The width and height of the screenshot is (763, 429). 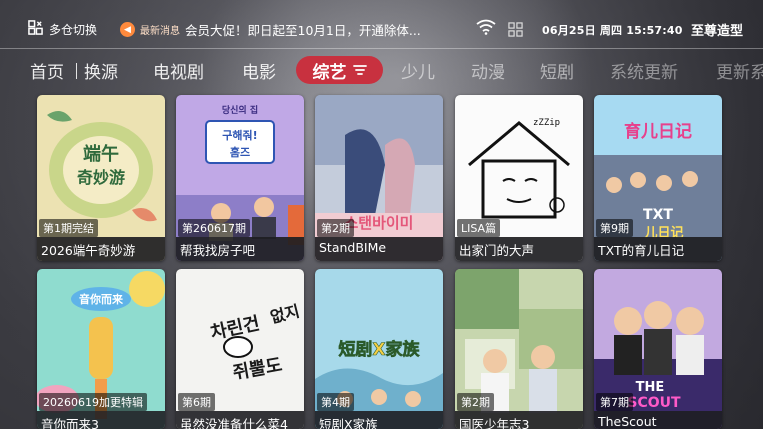 I want to click on svg-text: THE, so click(x=650, y=387).